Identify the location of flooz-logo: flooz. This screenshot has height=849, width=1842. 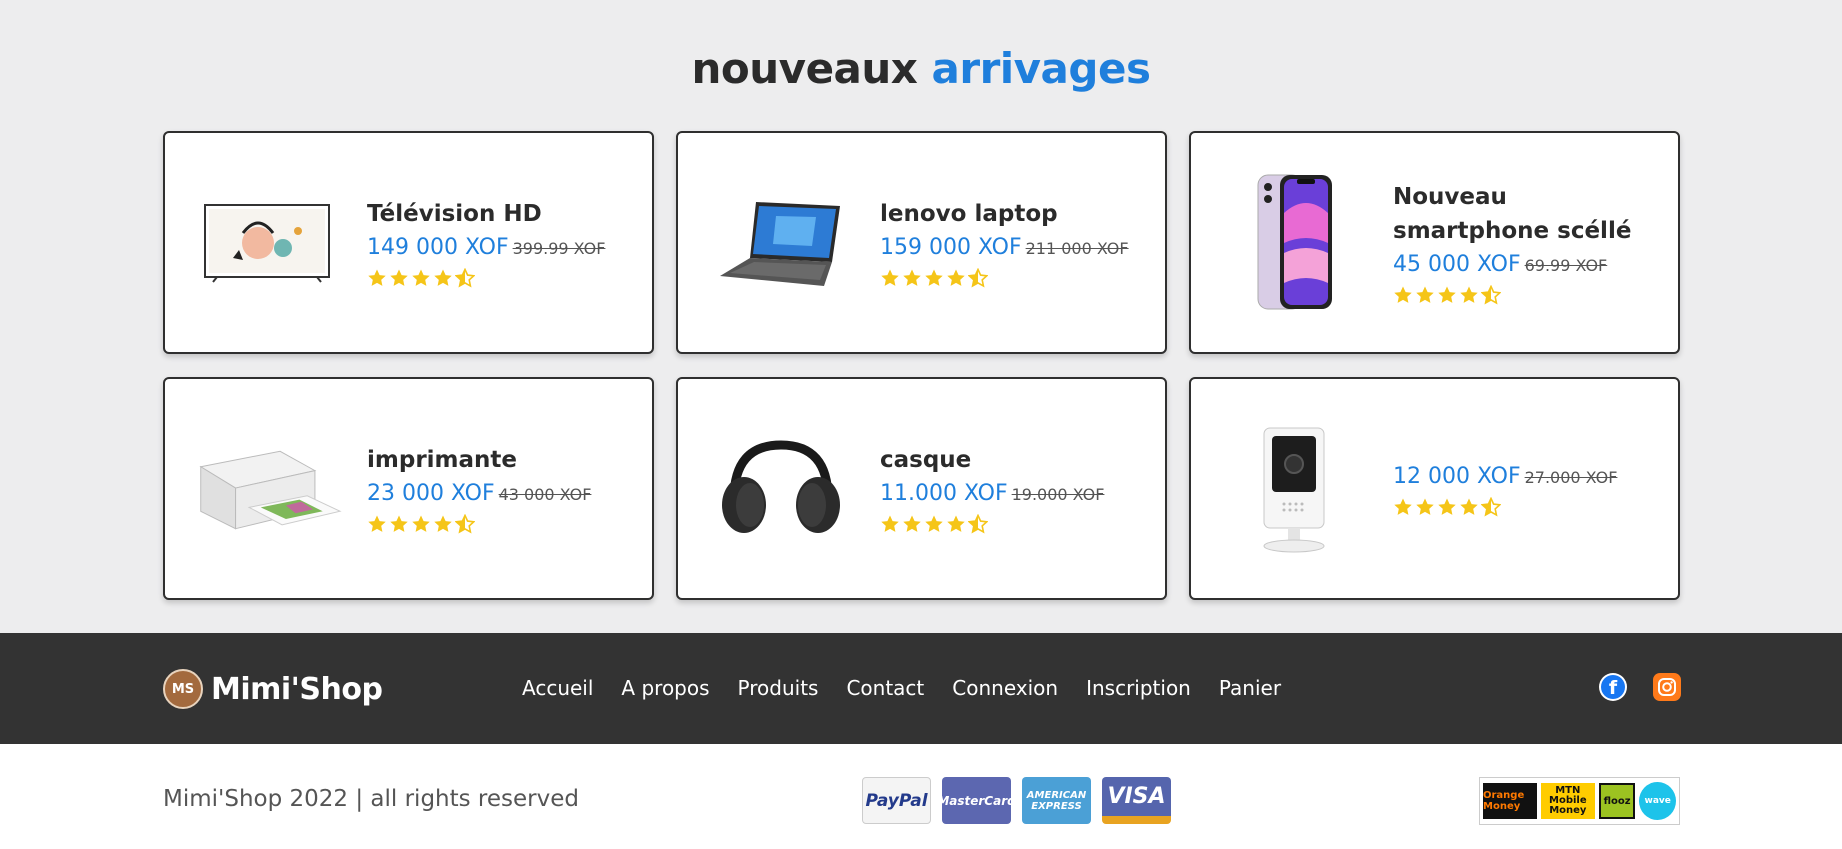
(1617, 801).